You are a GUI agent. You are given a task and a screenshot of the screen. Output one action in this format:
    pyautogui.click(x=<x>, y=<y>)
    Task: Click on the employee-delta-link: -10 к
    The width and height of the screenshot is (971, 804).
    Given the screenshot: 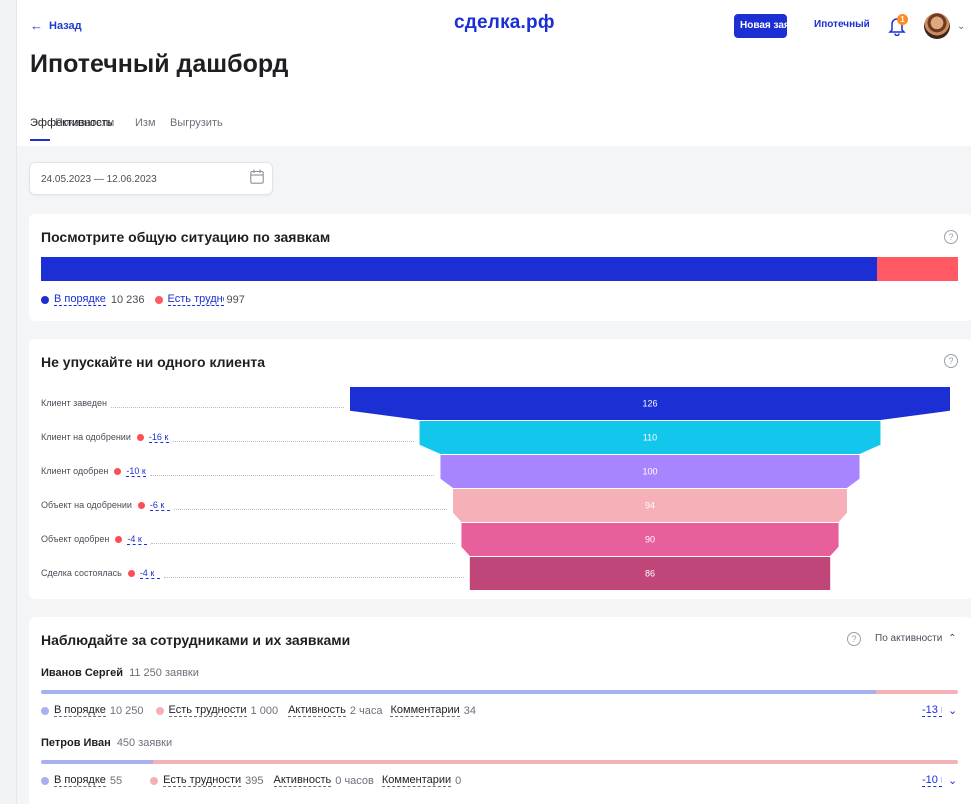 What is the action you would take?
    pyautogui.click(x=932, y=780)
    